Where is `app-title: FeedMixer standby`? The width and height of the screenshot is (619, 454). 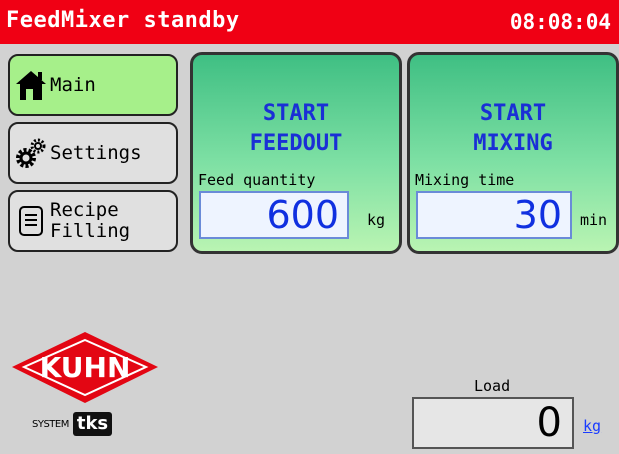
app-title: FeedMixer standby is located at coordinates (123, 20).